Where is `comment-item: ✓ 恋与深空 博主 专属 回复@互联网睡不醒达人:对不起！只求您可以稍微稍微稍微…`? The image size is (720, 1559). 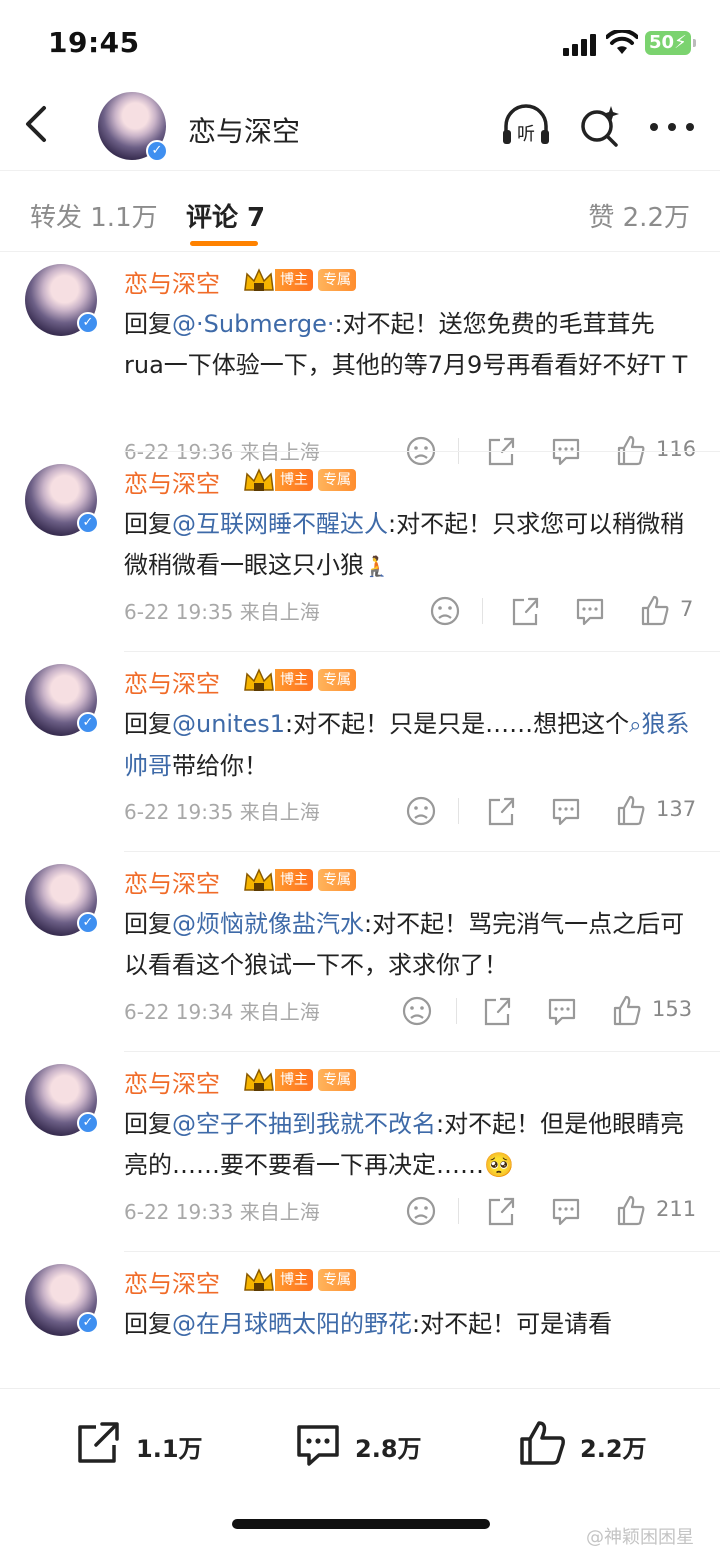 comment-item: ✓ 恋与深空 博主 专属 回复@互联网睡不醒达人:对不起！只求您可以稍微稍微稍微… is located at coordinates (360, 552).